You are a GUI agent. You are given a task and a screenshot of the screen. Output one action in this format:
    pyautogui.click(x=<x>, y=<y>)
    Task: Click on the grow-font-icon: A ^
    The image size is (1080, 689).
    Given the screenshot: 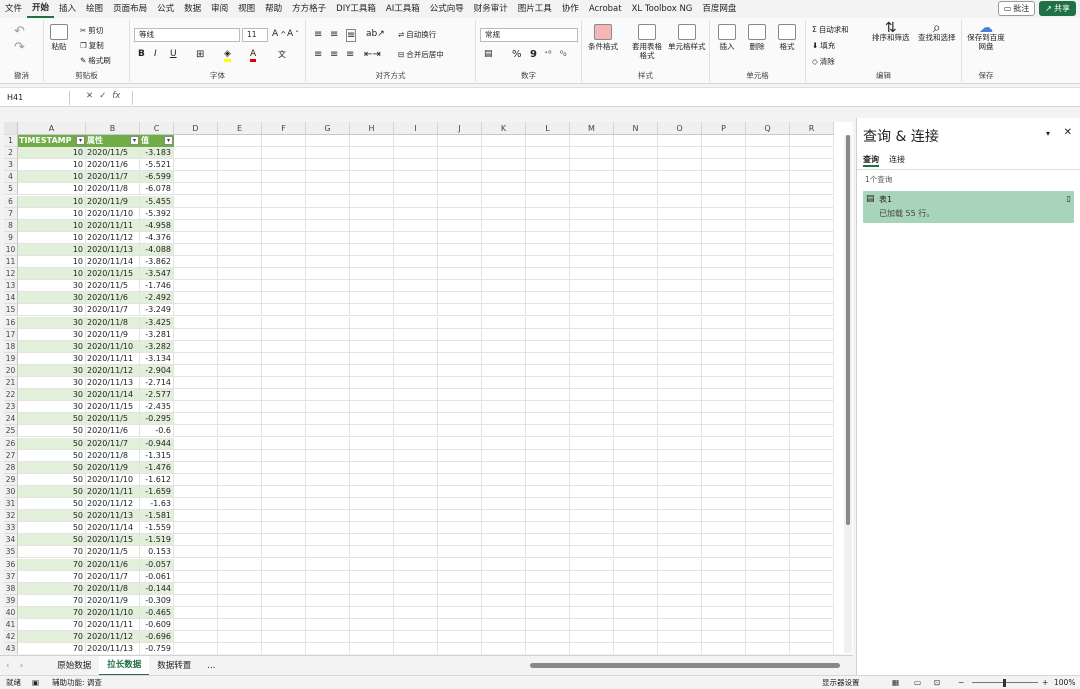 What is the action you would take?
    pyautogui.click(x=279, y=34)
    